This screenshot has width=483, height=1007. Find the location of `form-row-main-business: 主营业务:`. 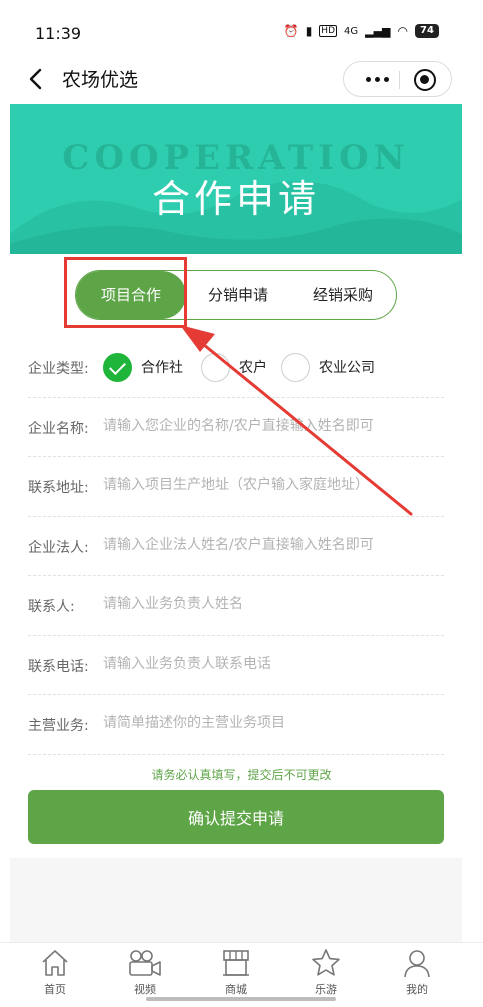

form-row-main-business: 主营业务: is located at coordinates (236, 725).